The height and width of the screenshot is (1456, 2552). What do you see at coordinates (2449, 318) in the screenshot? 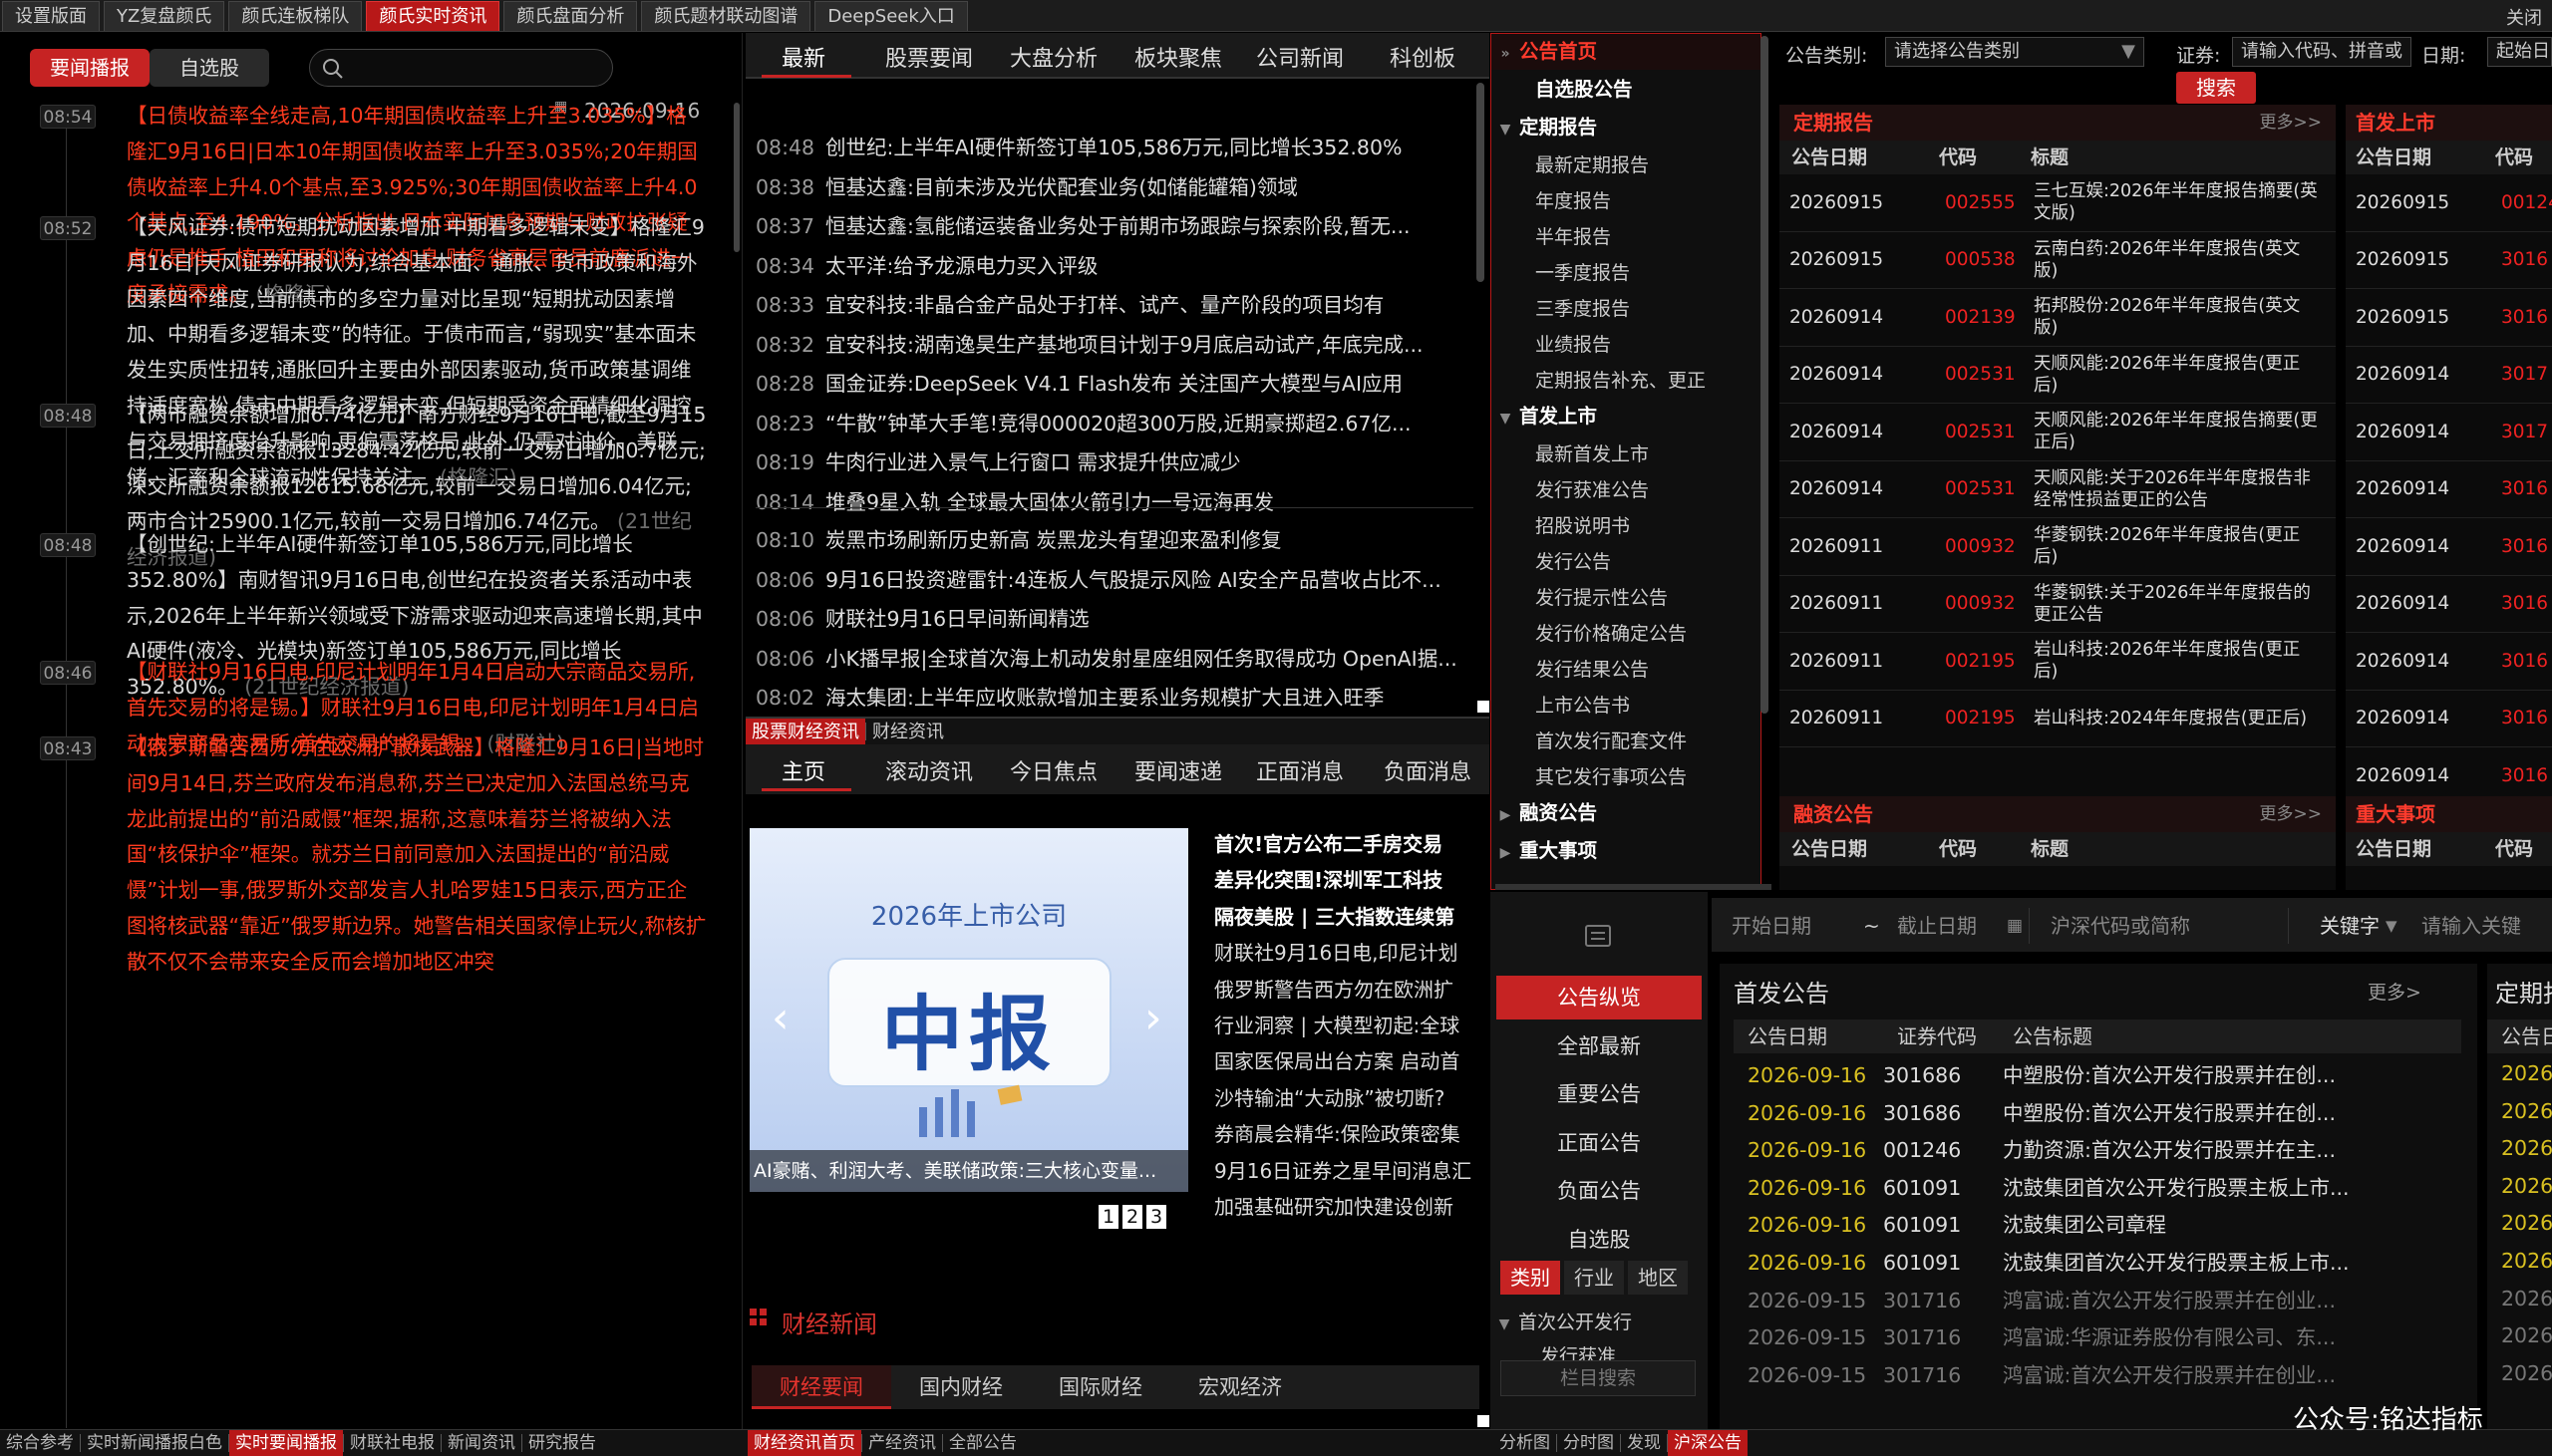
I see `table-row: 20260915 3016` at bounding box center [2449, 318].